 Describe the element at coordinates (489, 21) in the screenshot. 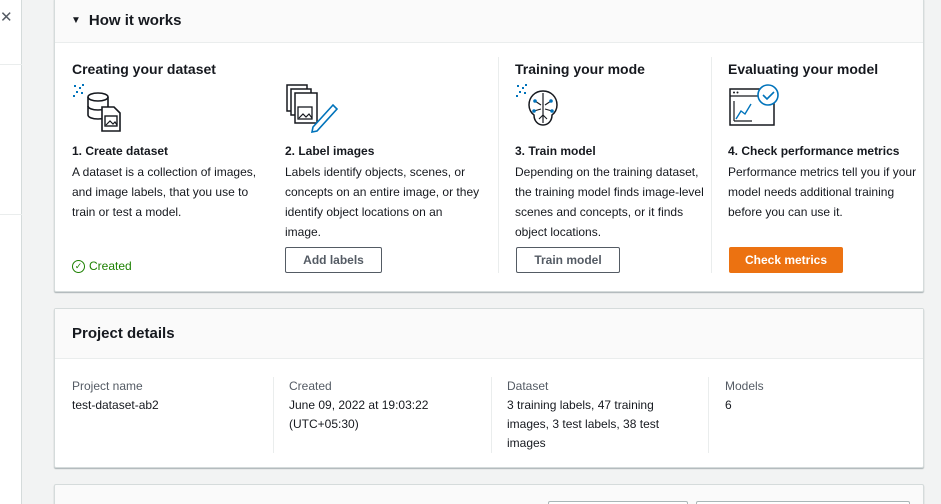

I see `how-it-works-header: ▼ How it works` at that location.